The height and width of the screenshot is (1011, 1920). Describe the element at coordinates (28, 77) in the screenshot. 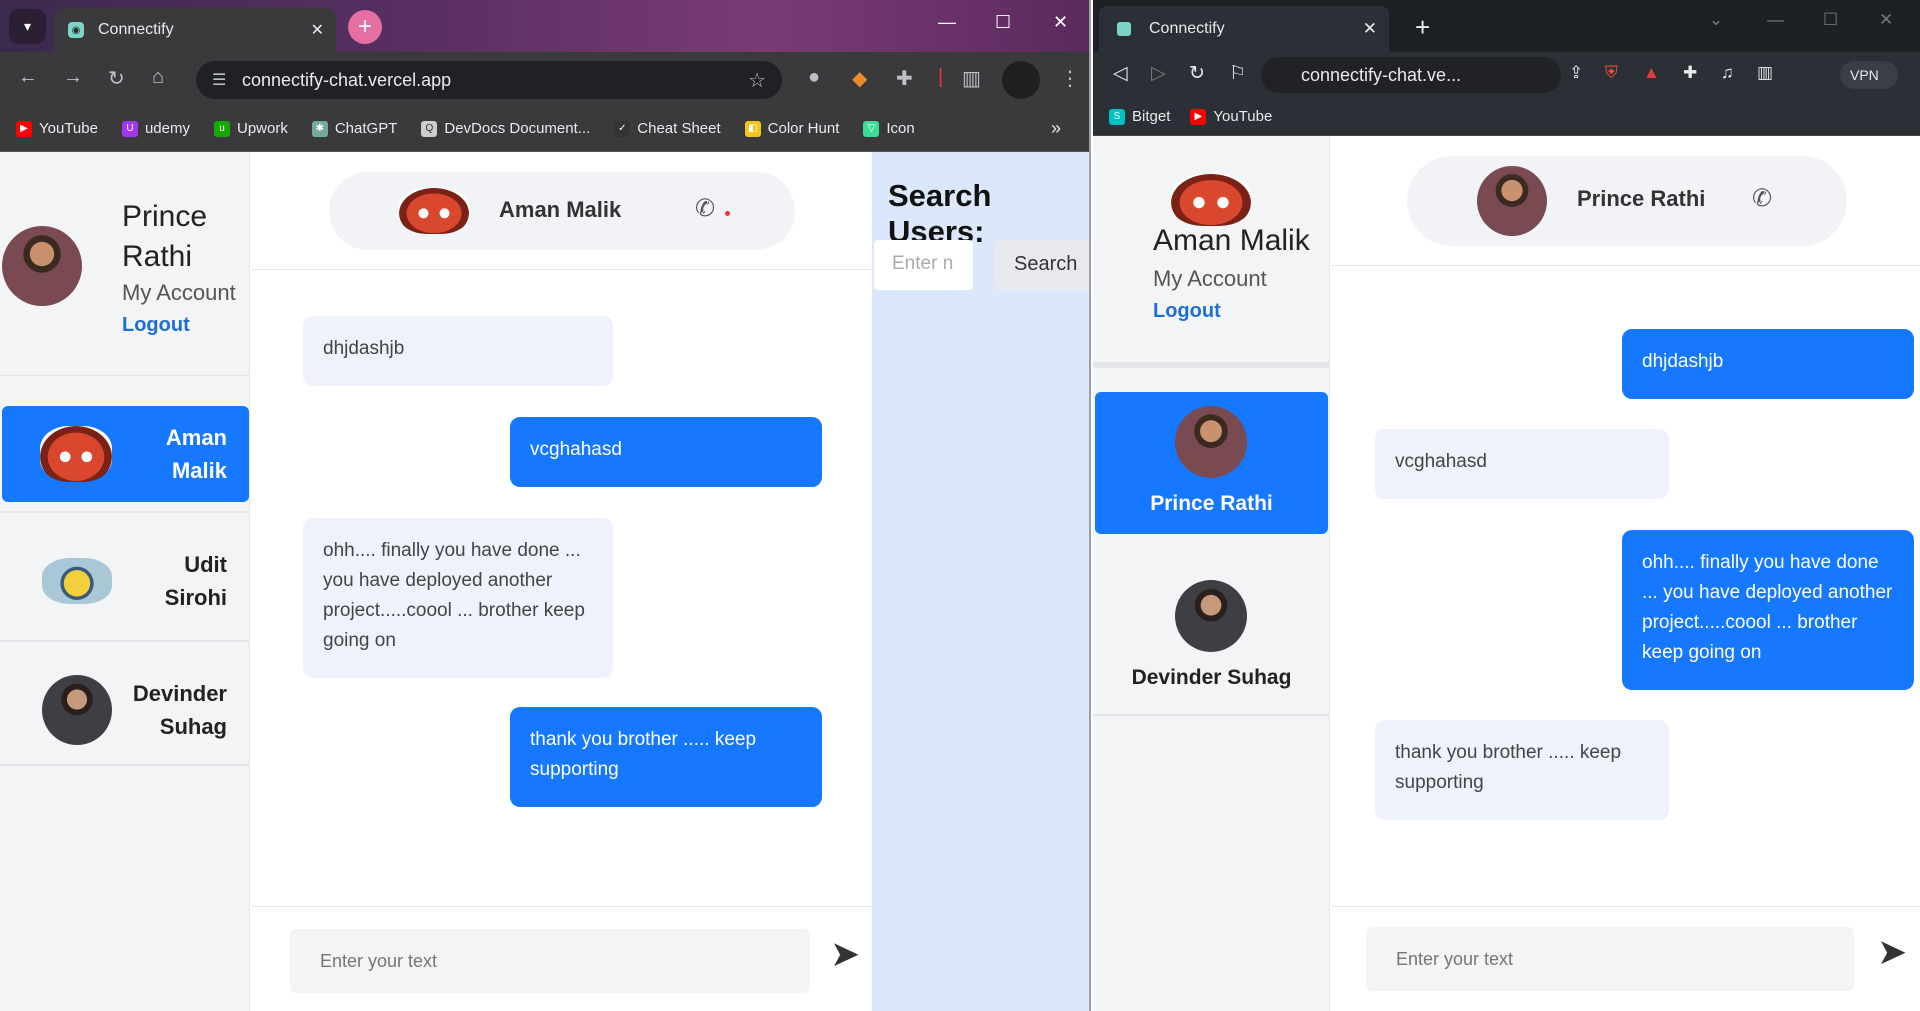

I see `back-icon: ←` at that location.